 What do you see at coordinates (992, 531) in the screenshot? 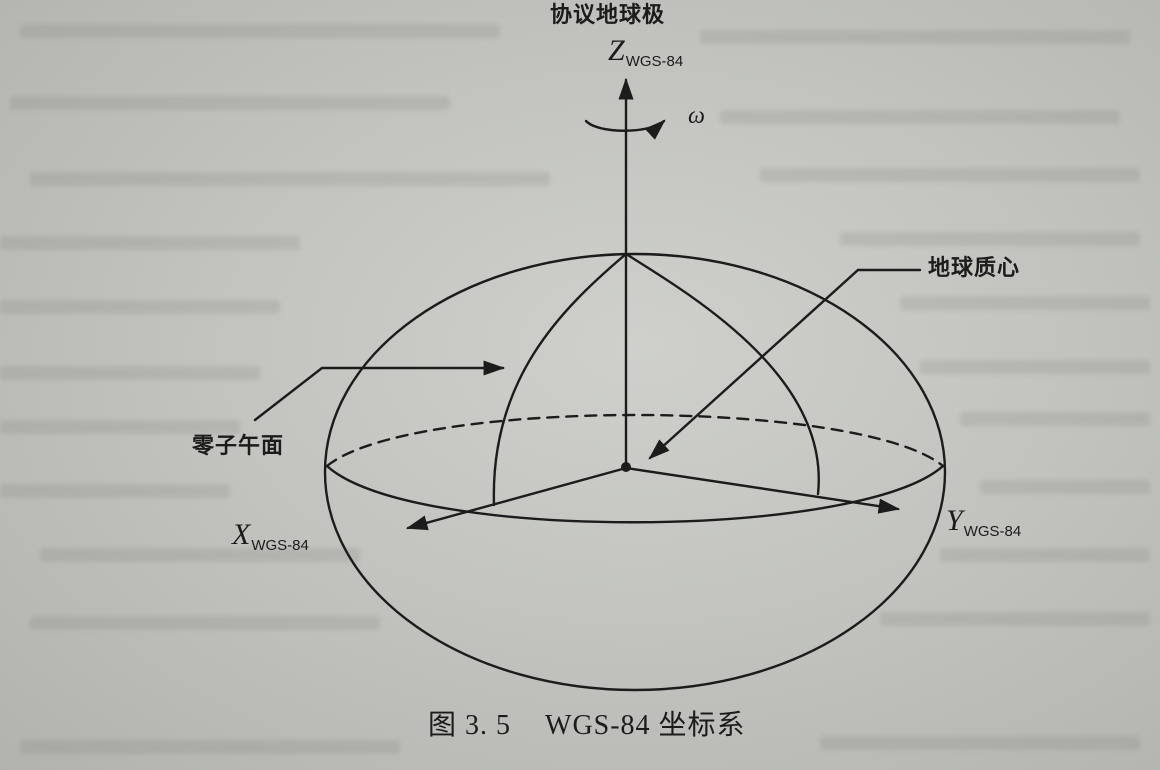
I see `y-axis-subscript: WGS-84` at bounding box center [992, 531].